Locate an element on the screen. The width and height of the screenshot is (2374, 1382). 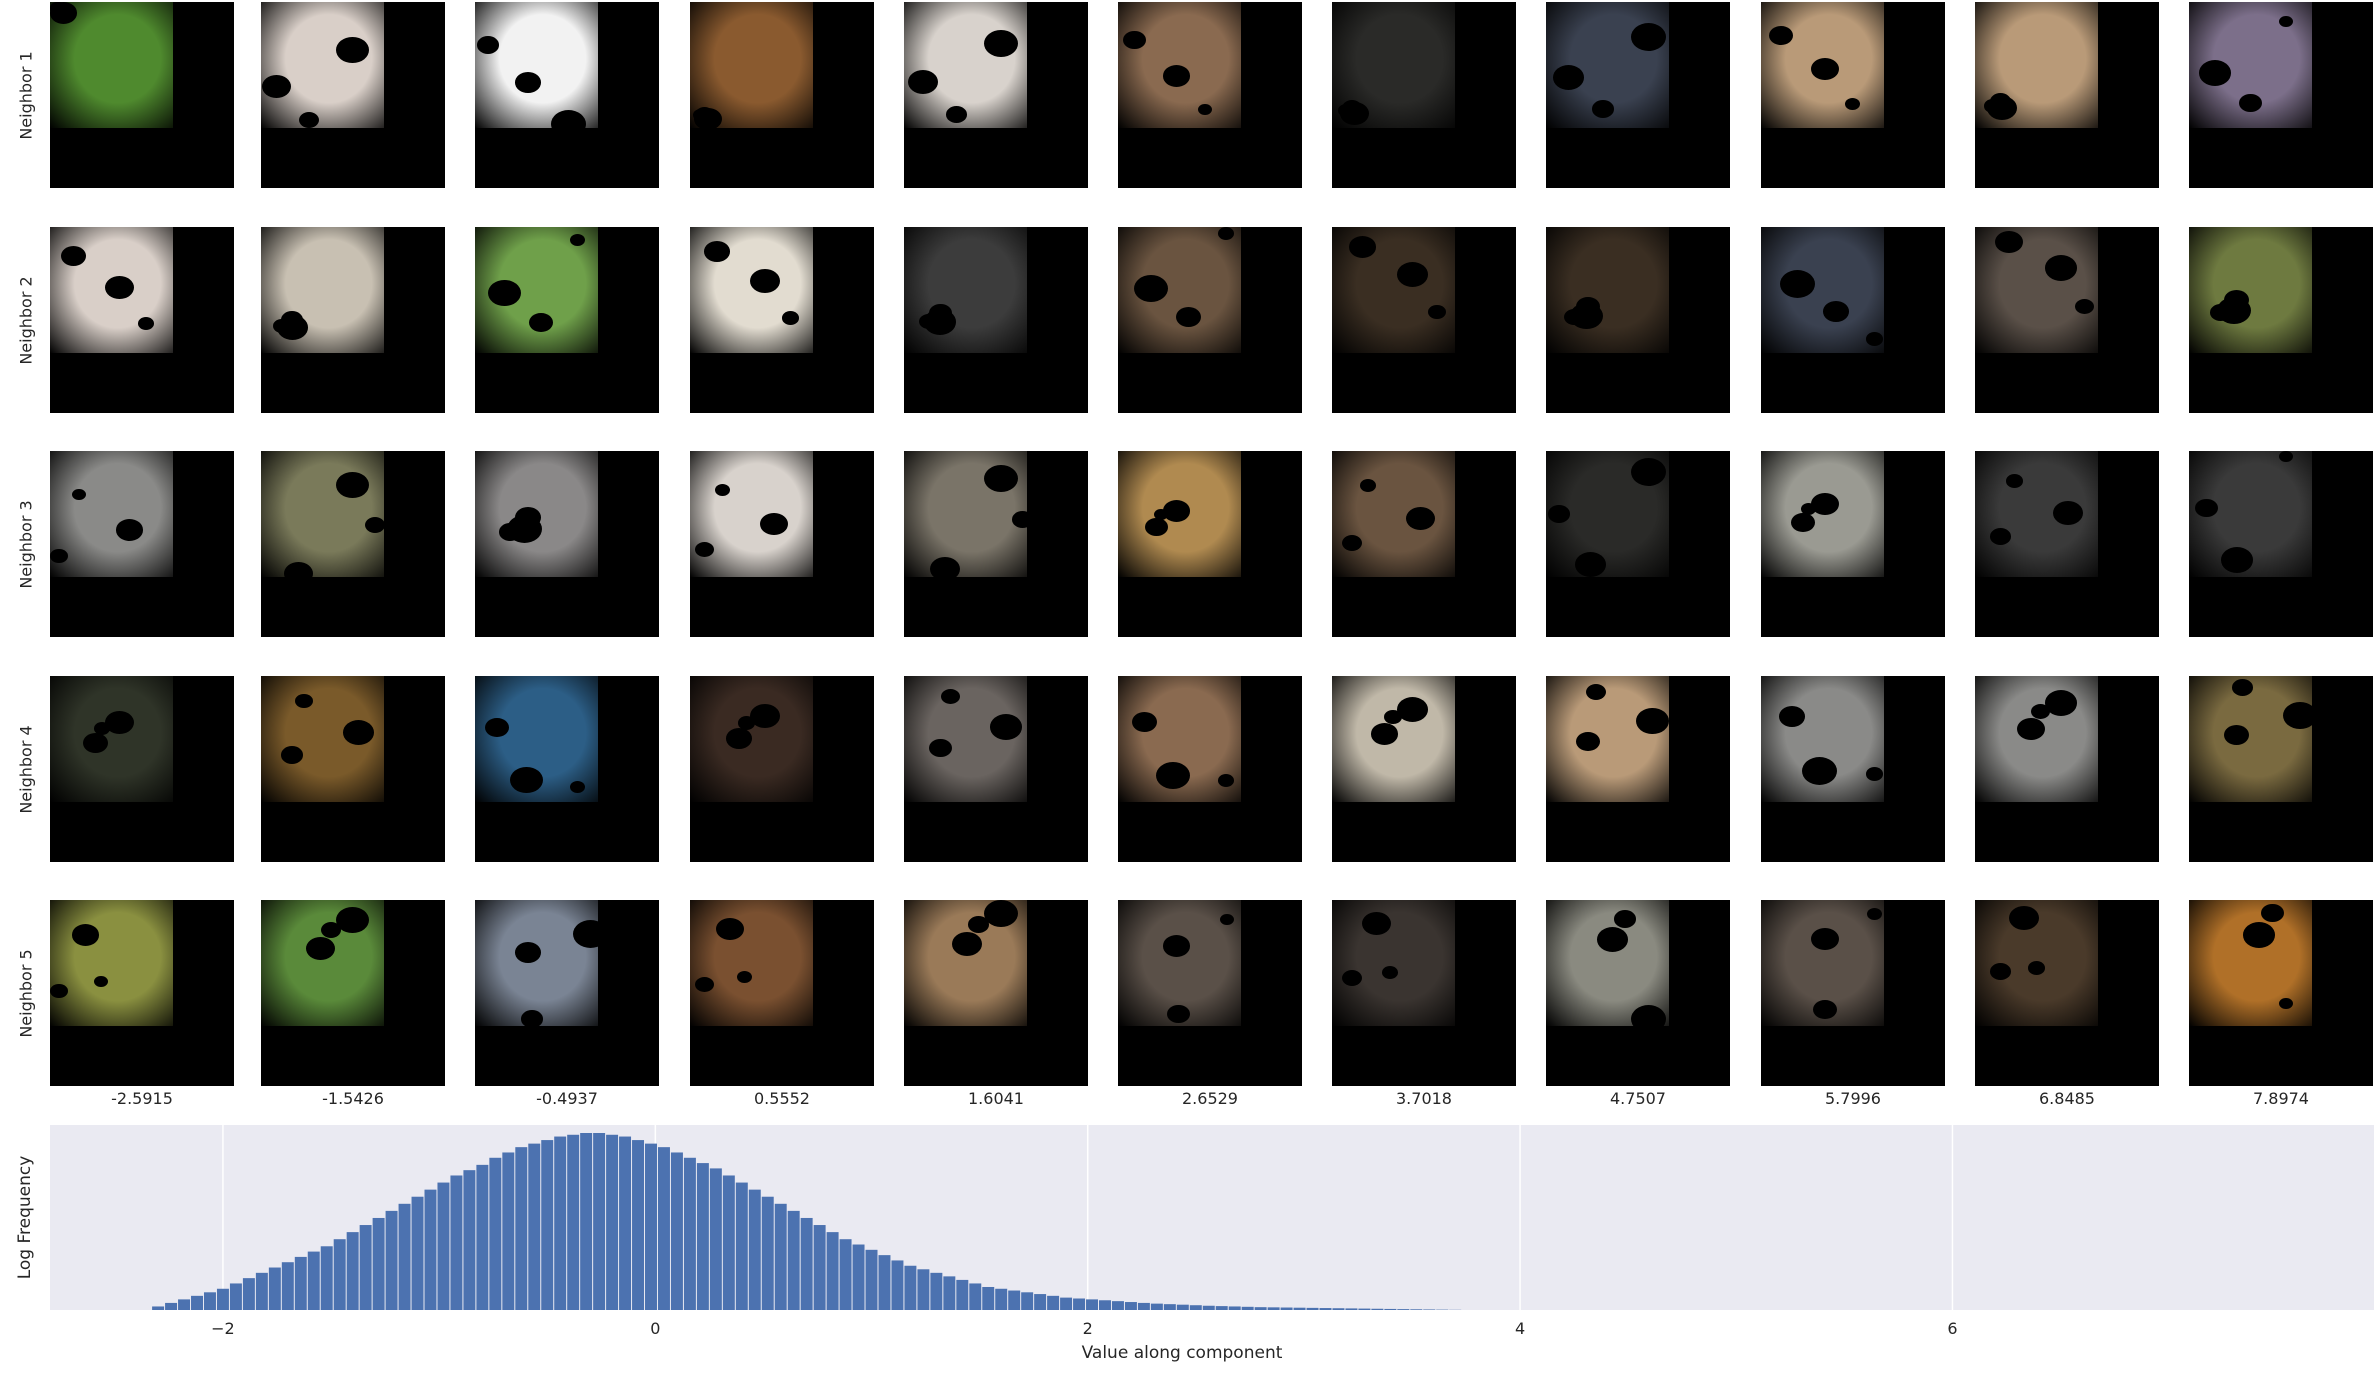
column-value-label: 5.7996 is located at coordinates (1853, 1098).